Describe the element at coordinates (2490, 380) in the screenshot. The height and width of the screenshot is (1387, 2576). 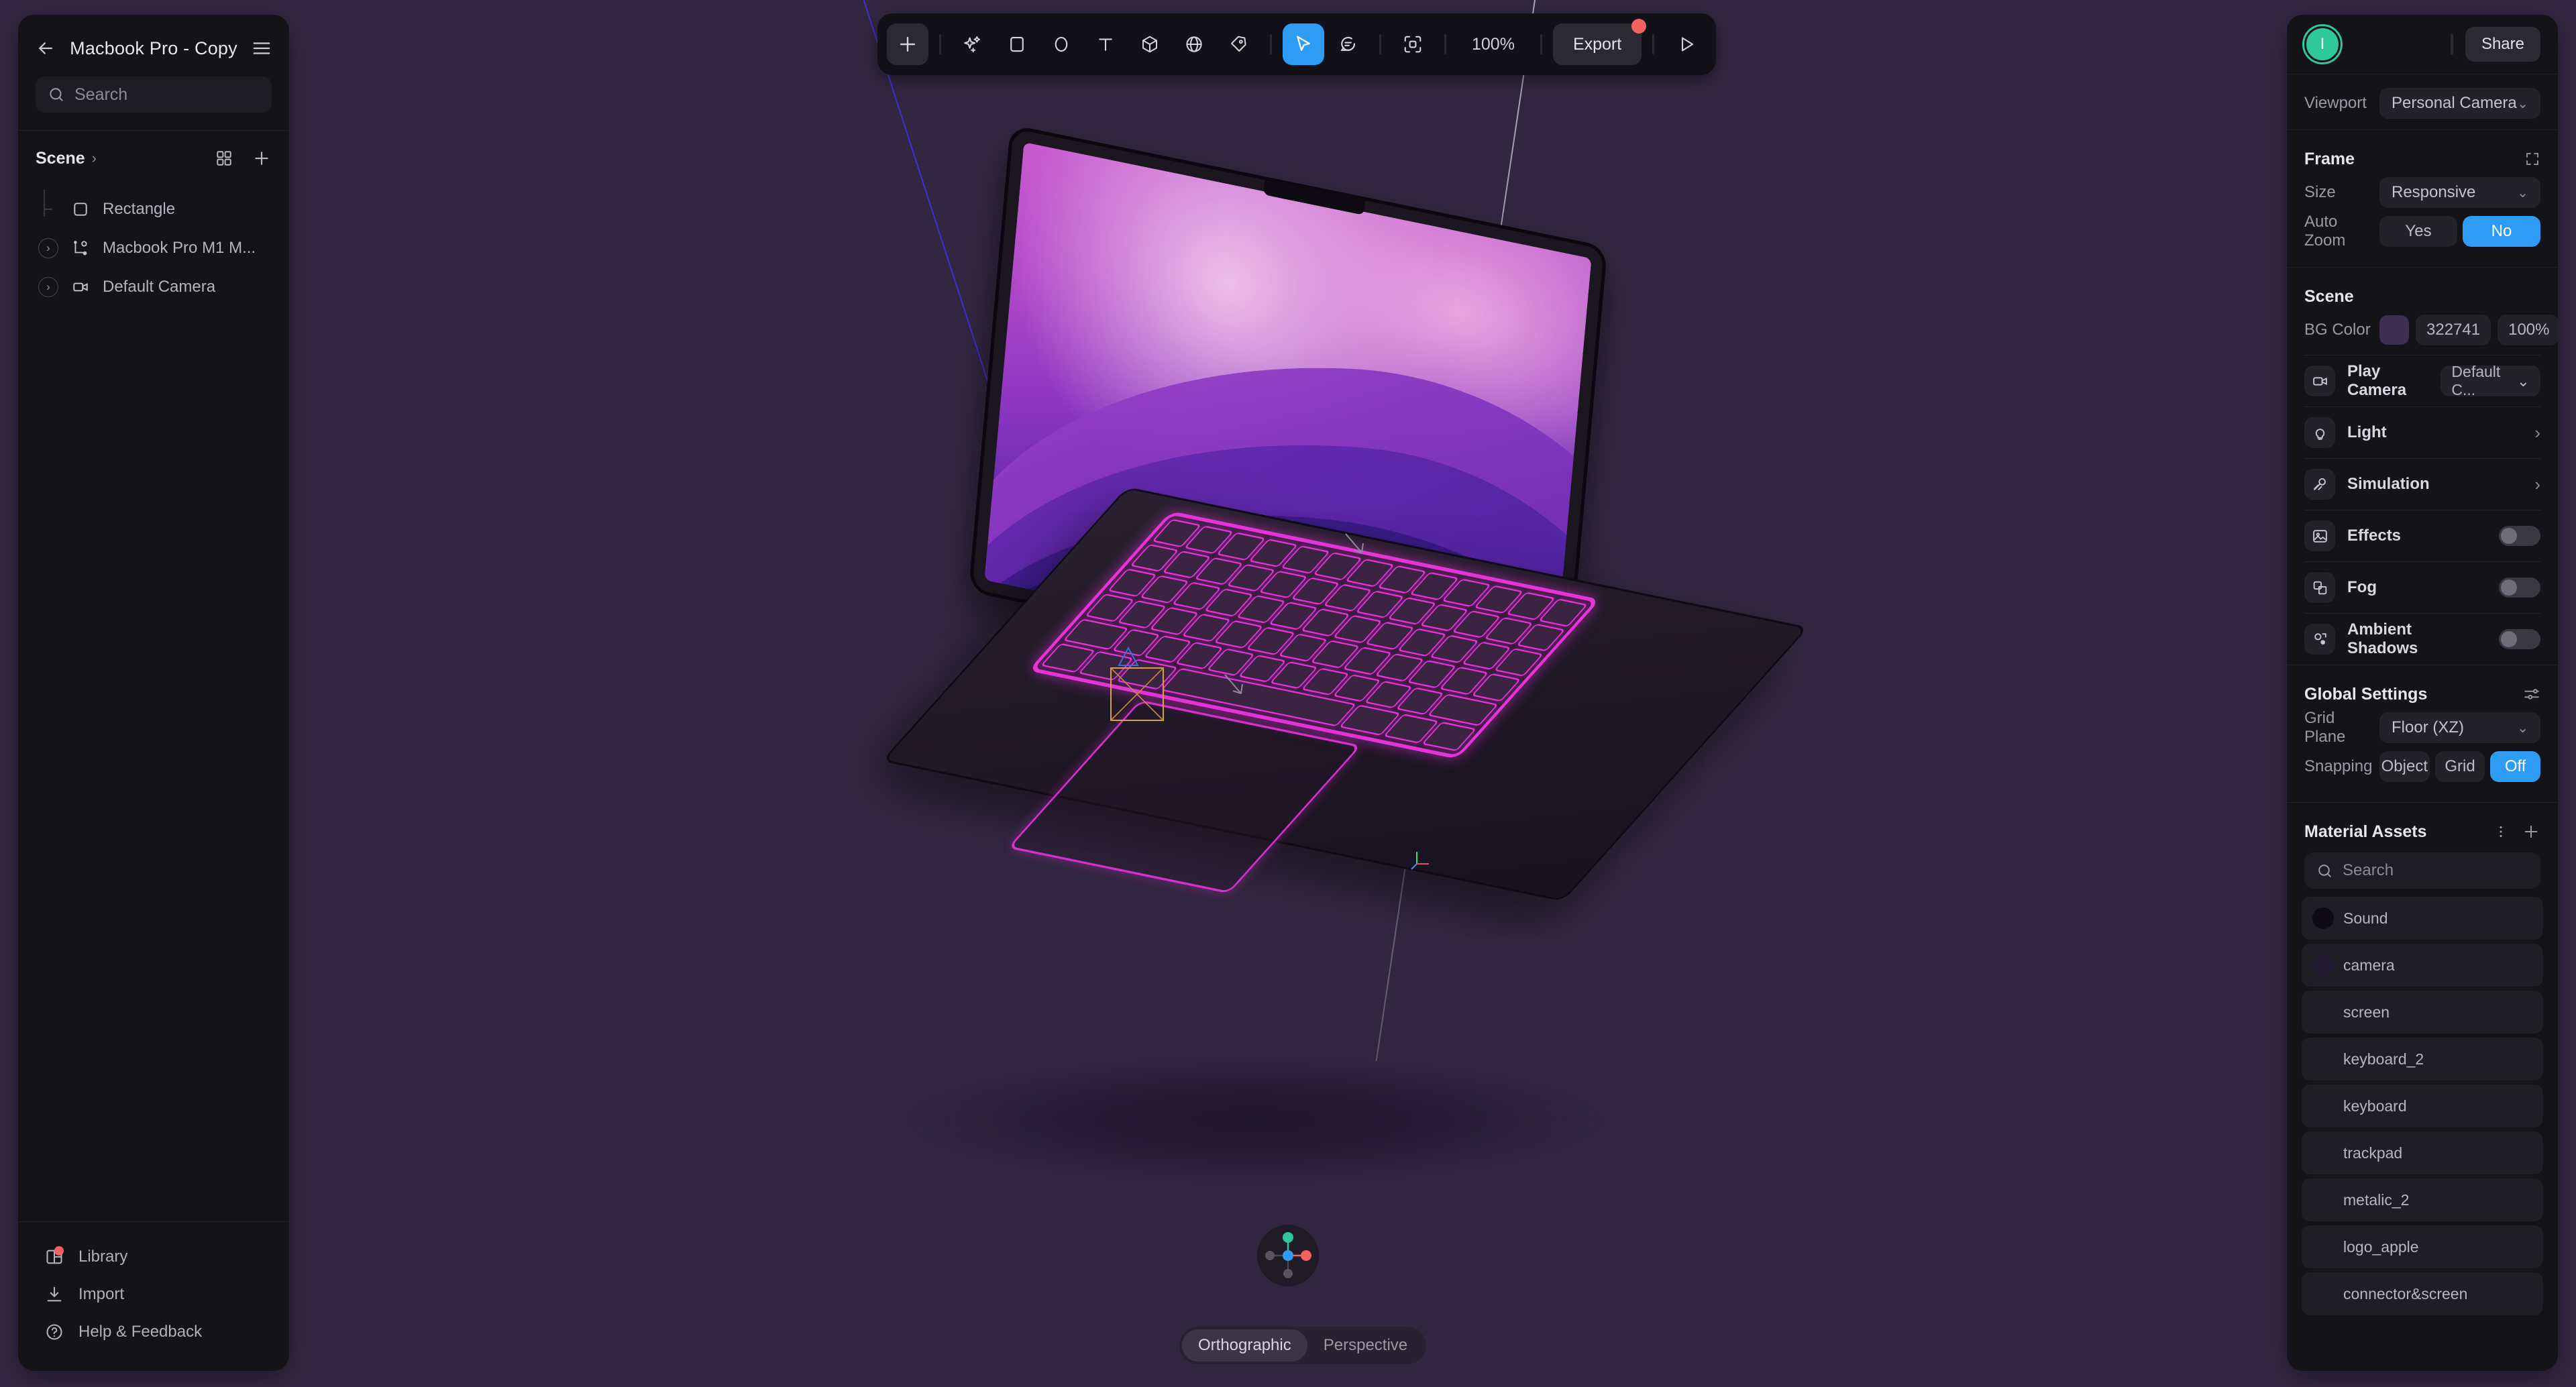
I see `play-camera-select: Default C... ⌄` at that location.